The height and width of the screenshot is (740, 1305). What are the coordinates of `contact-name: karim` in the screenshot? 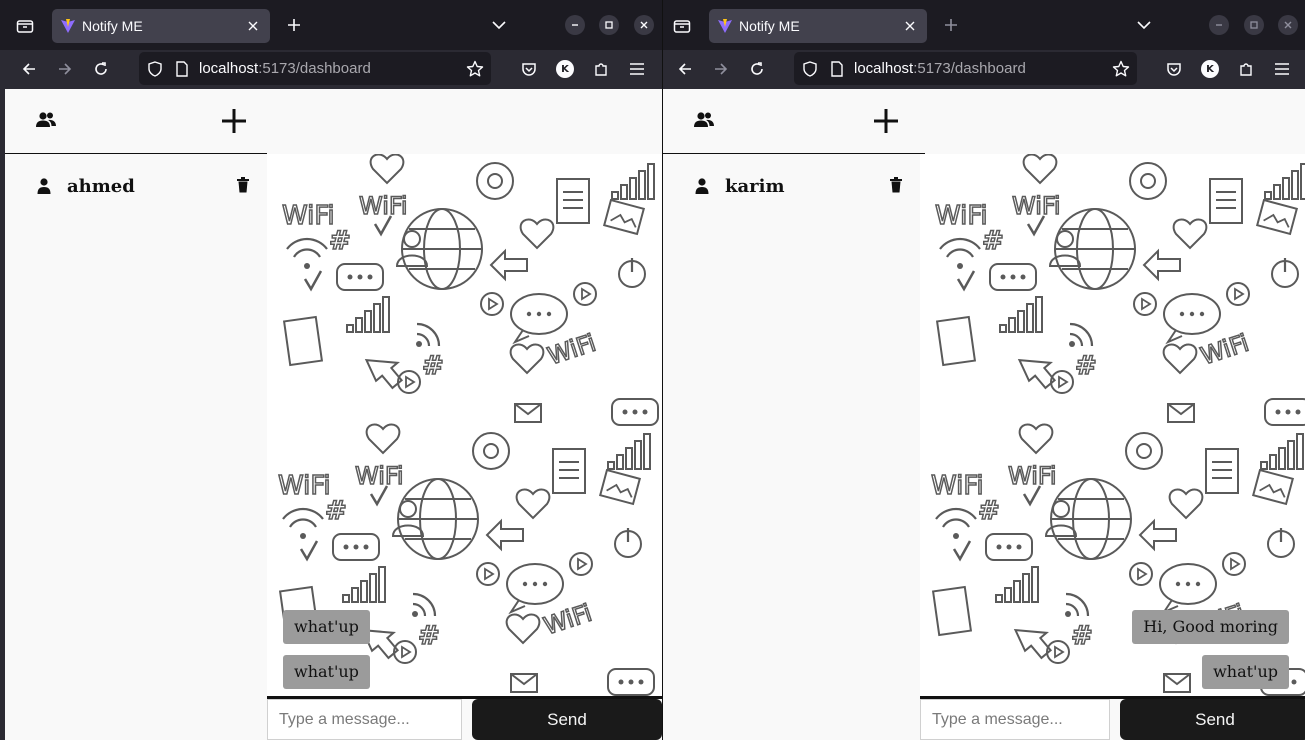 It's located at (755, 186).